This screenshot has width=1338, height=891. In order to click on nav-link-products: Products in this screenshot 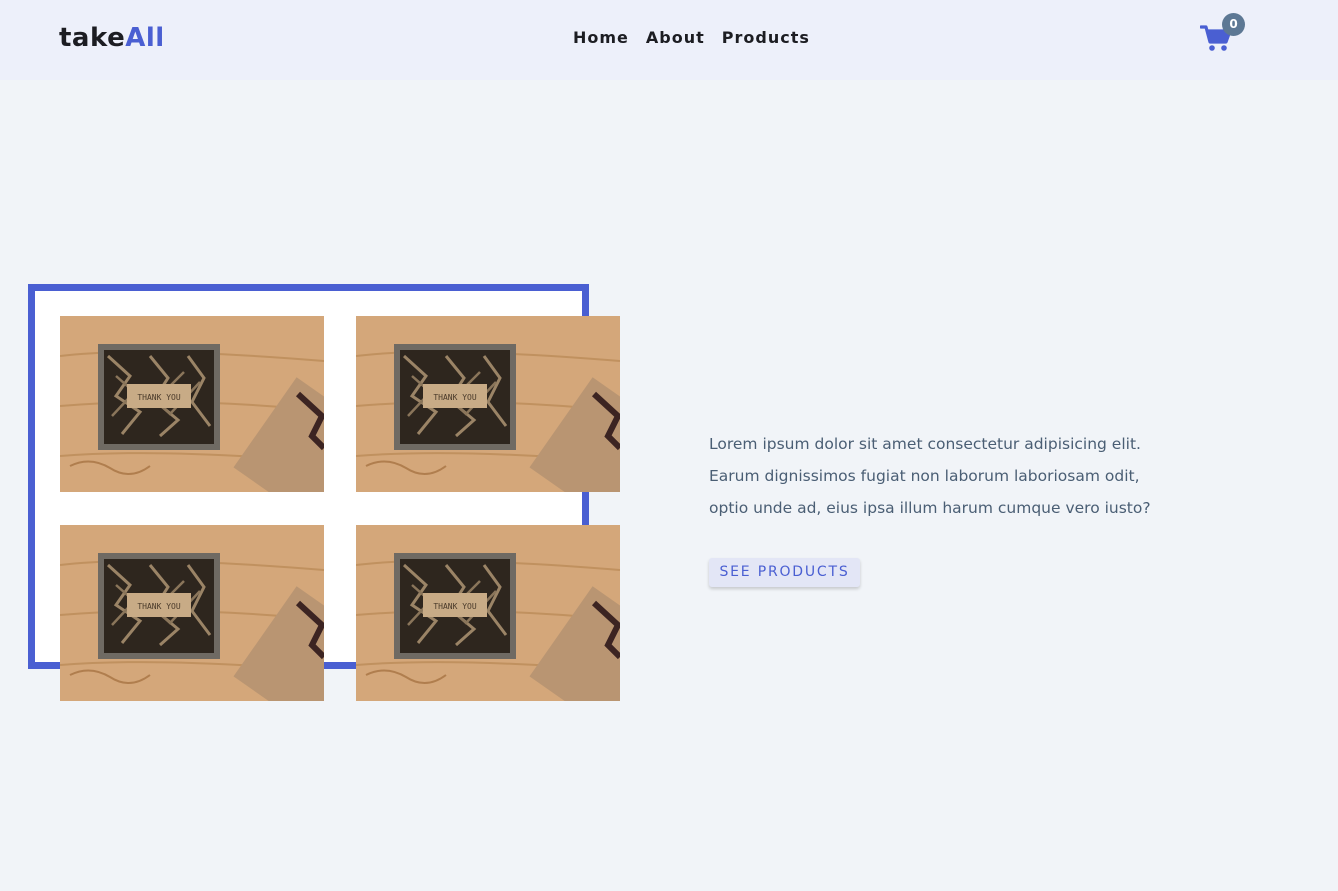, I will do `click(766, 38)`.